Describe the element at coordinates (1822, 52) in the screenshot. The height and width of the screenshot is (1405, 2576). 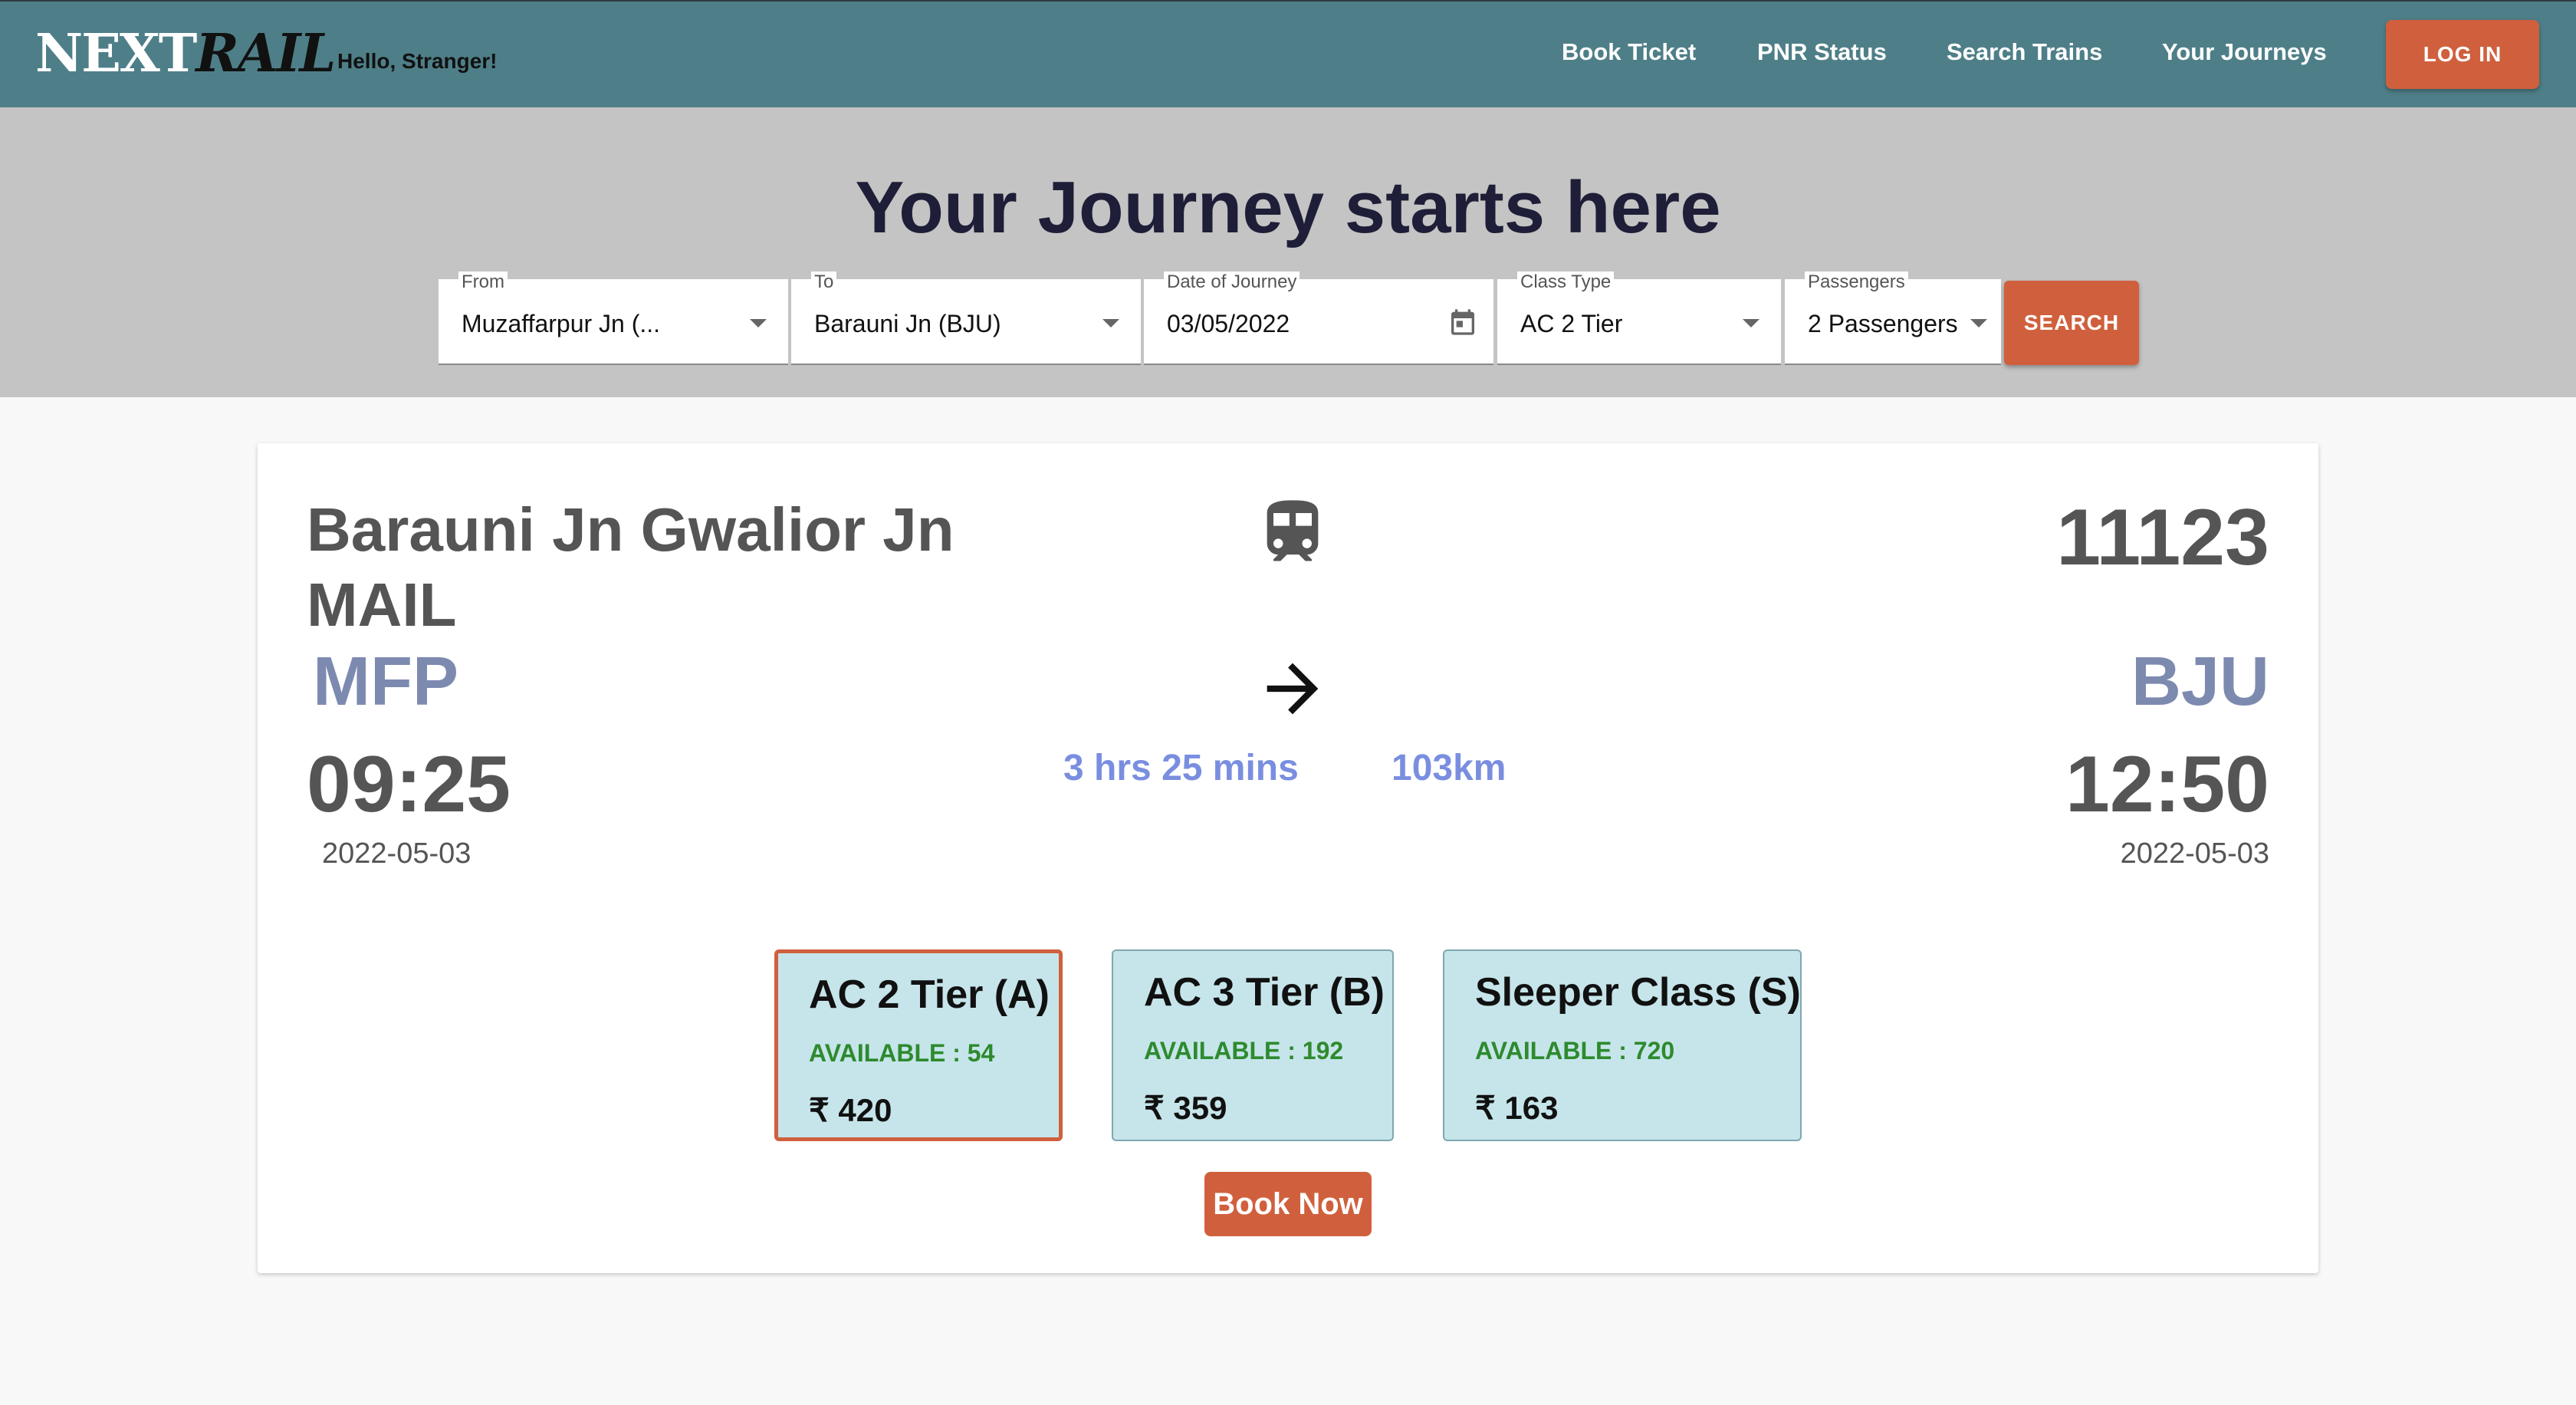
I see `nav-pnr-status: PNR Status` at that location.